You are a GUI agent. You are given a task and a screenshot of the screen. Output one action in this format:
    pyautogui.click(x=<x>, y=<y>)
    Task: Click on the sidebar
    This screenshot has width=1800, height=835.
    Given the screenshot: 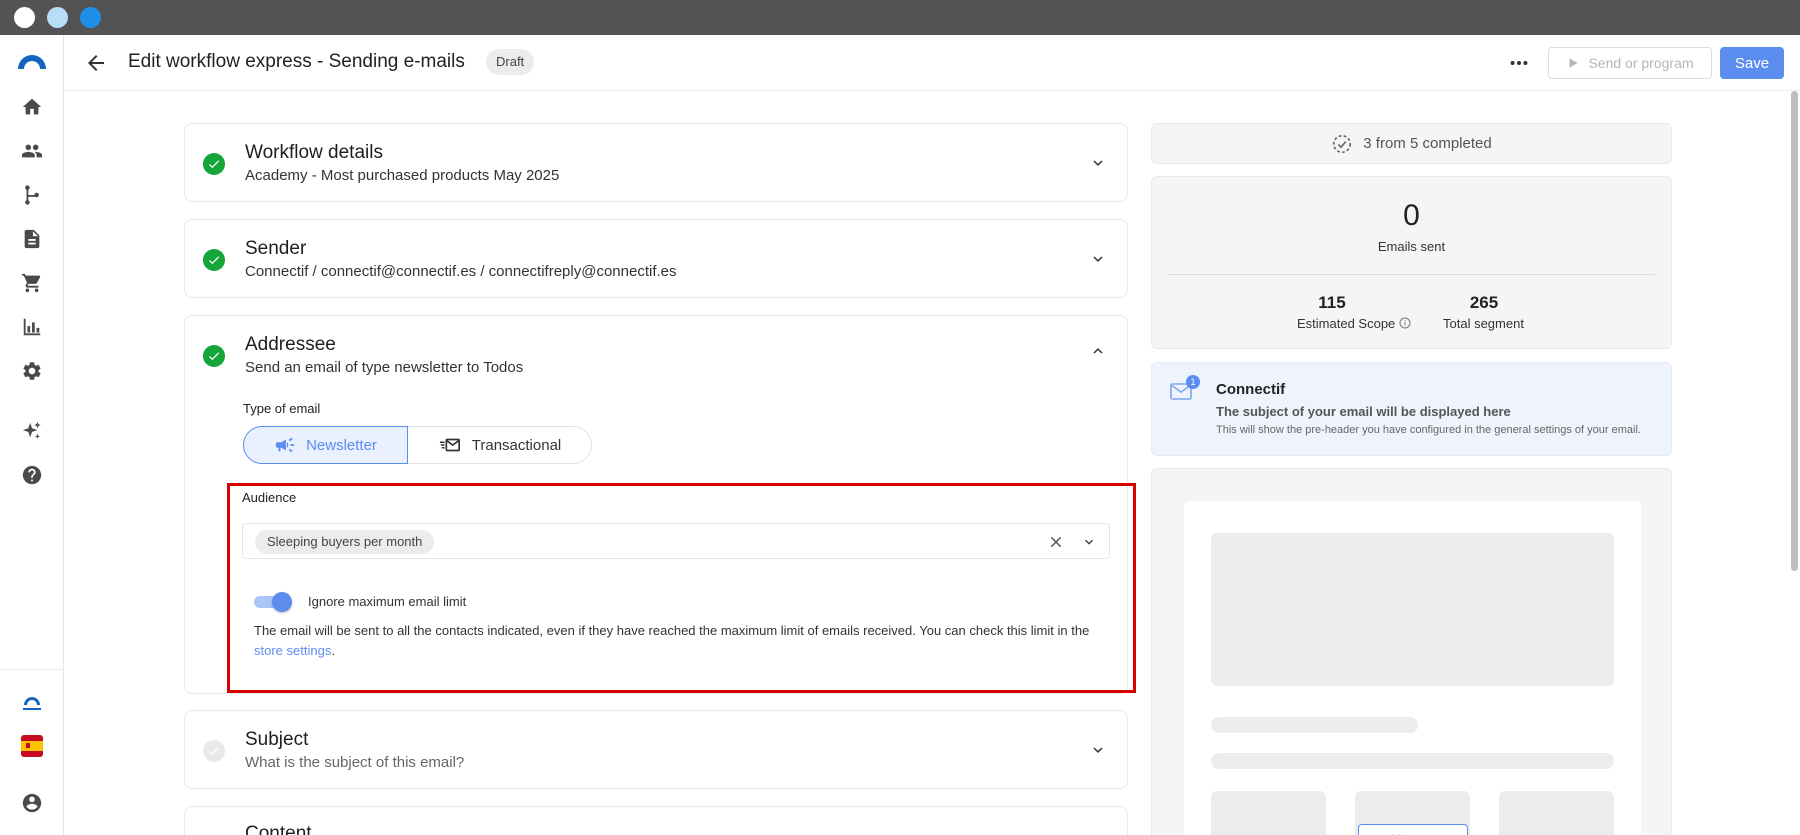 What is the action you would take?
    pyautogui.click(x=32, y=435)
    